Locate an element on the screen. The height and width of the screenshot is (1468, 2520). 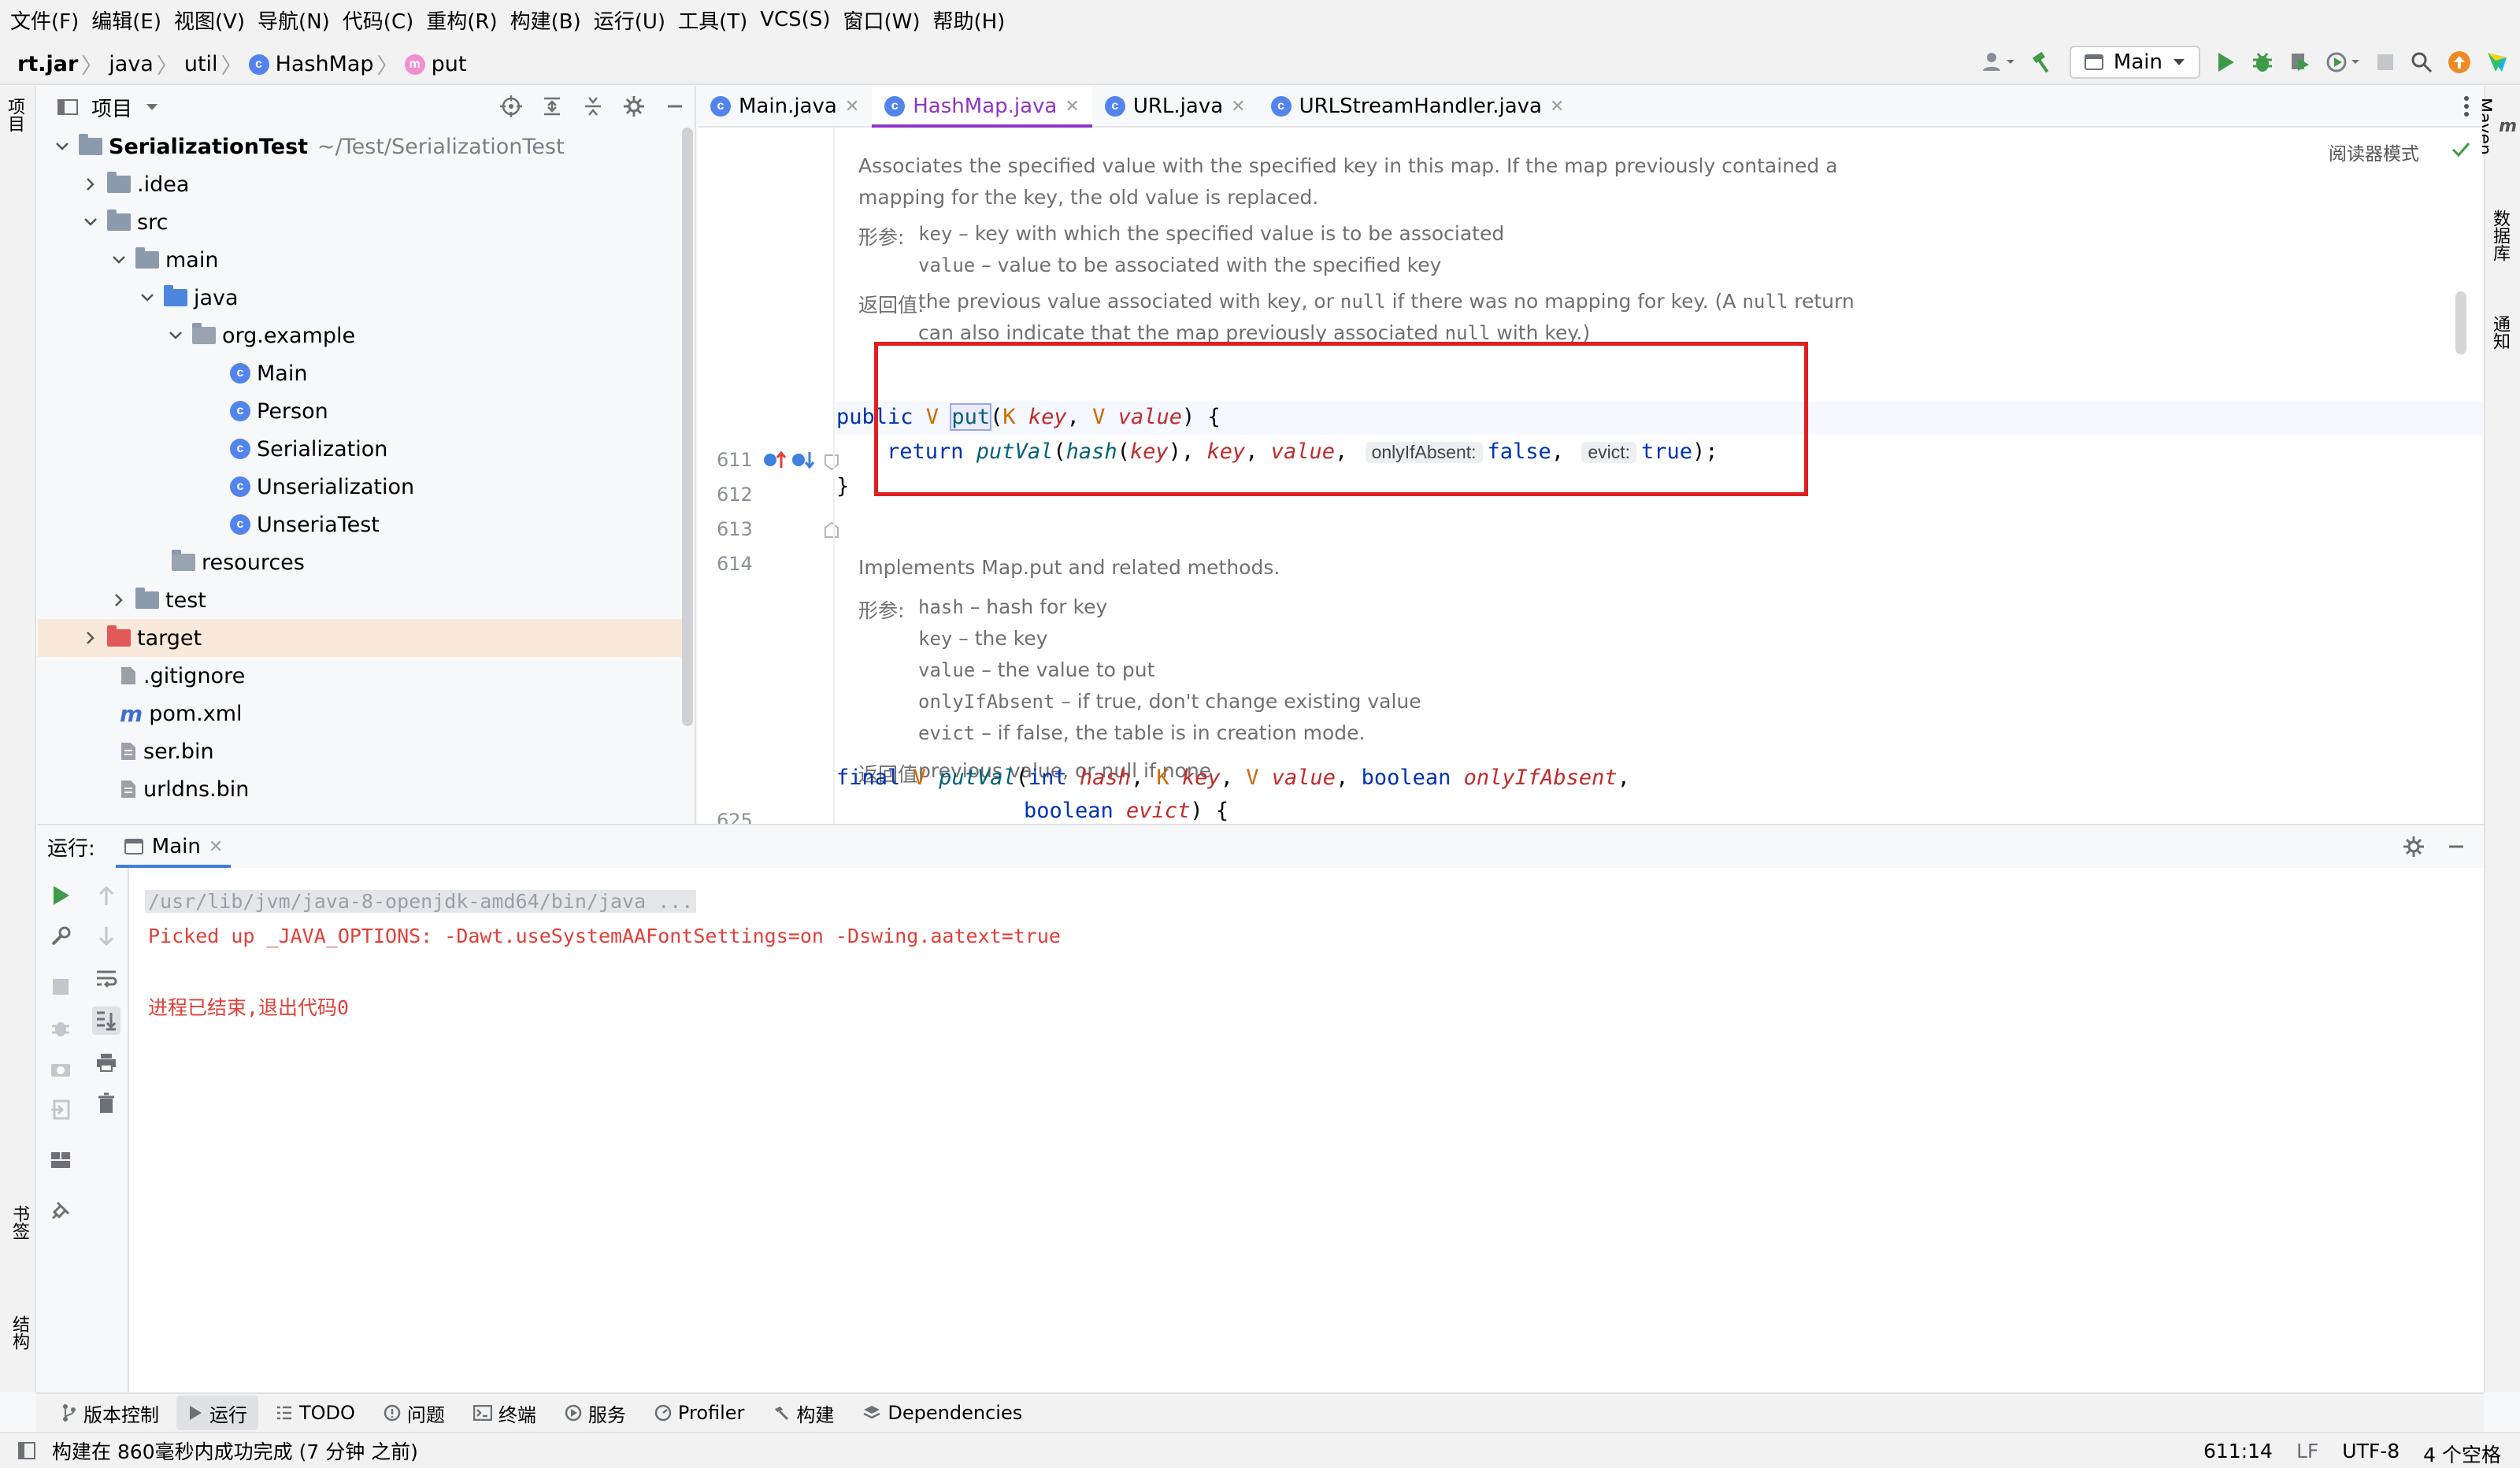
tree-item-package: org.example is located at coordinates (361, 336).